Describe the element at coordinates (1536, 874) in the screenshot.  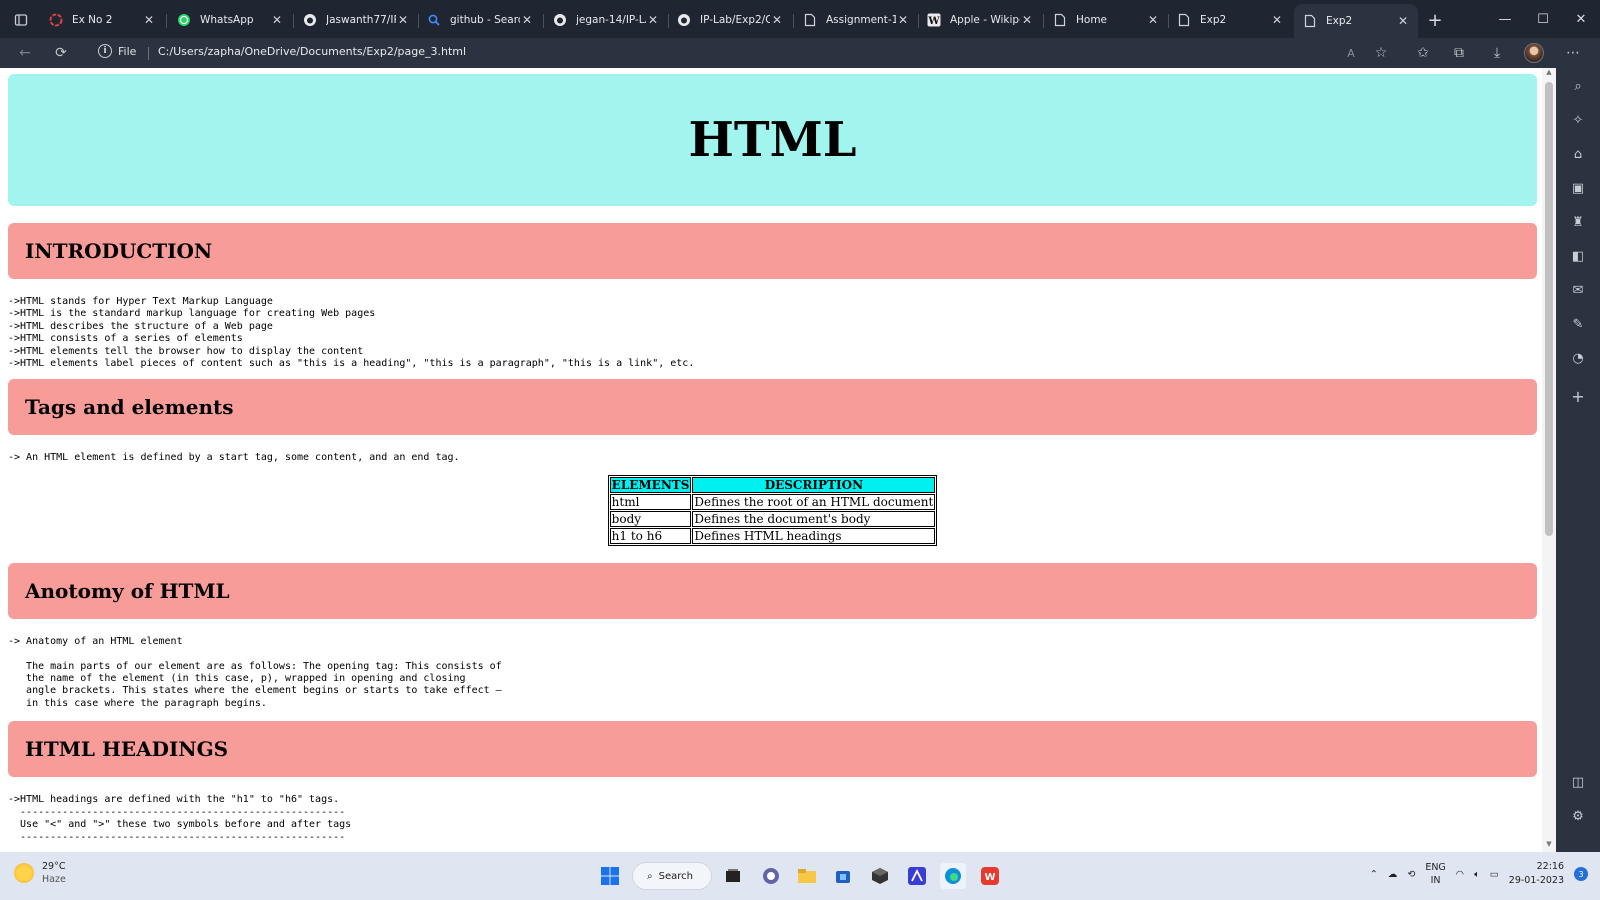
I see `clock: 22:16 29-01-2023` at that location.